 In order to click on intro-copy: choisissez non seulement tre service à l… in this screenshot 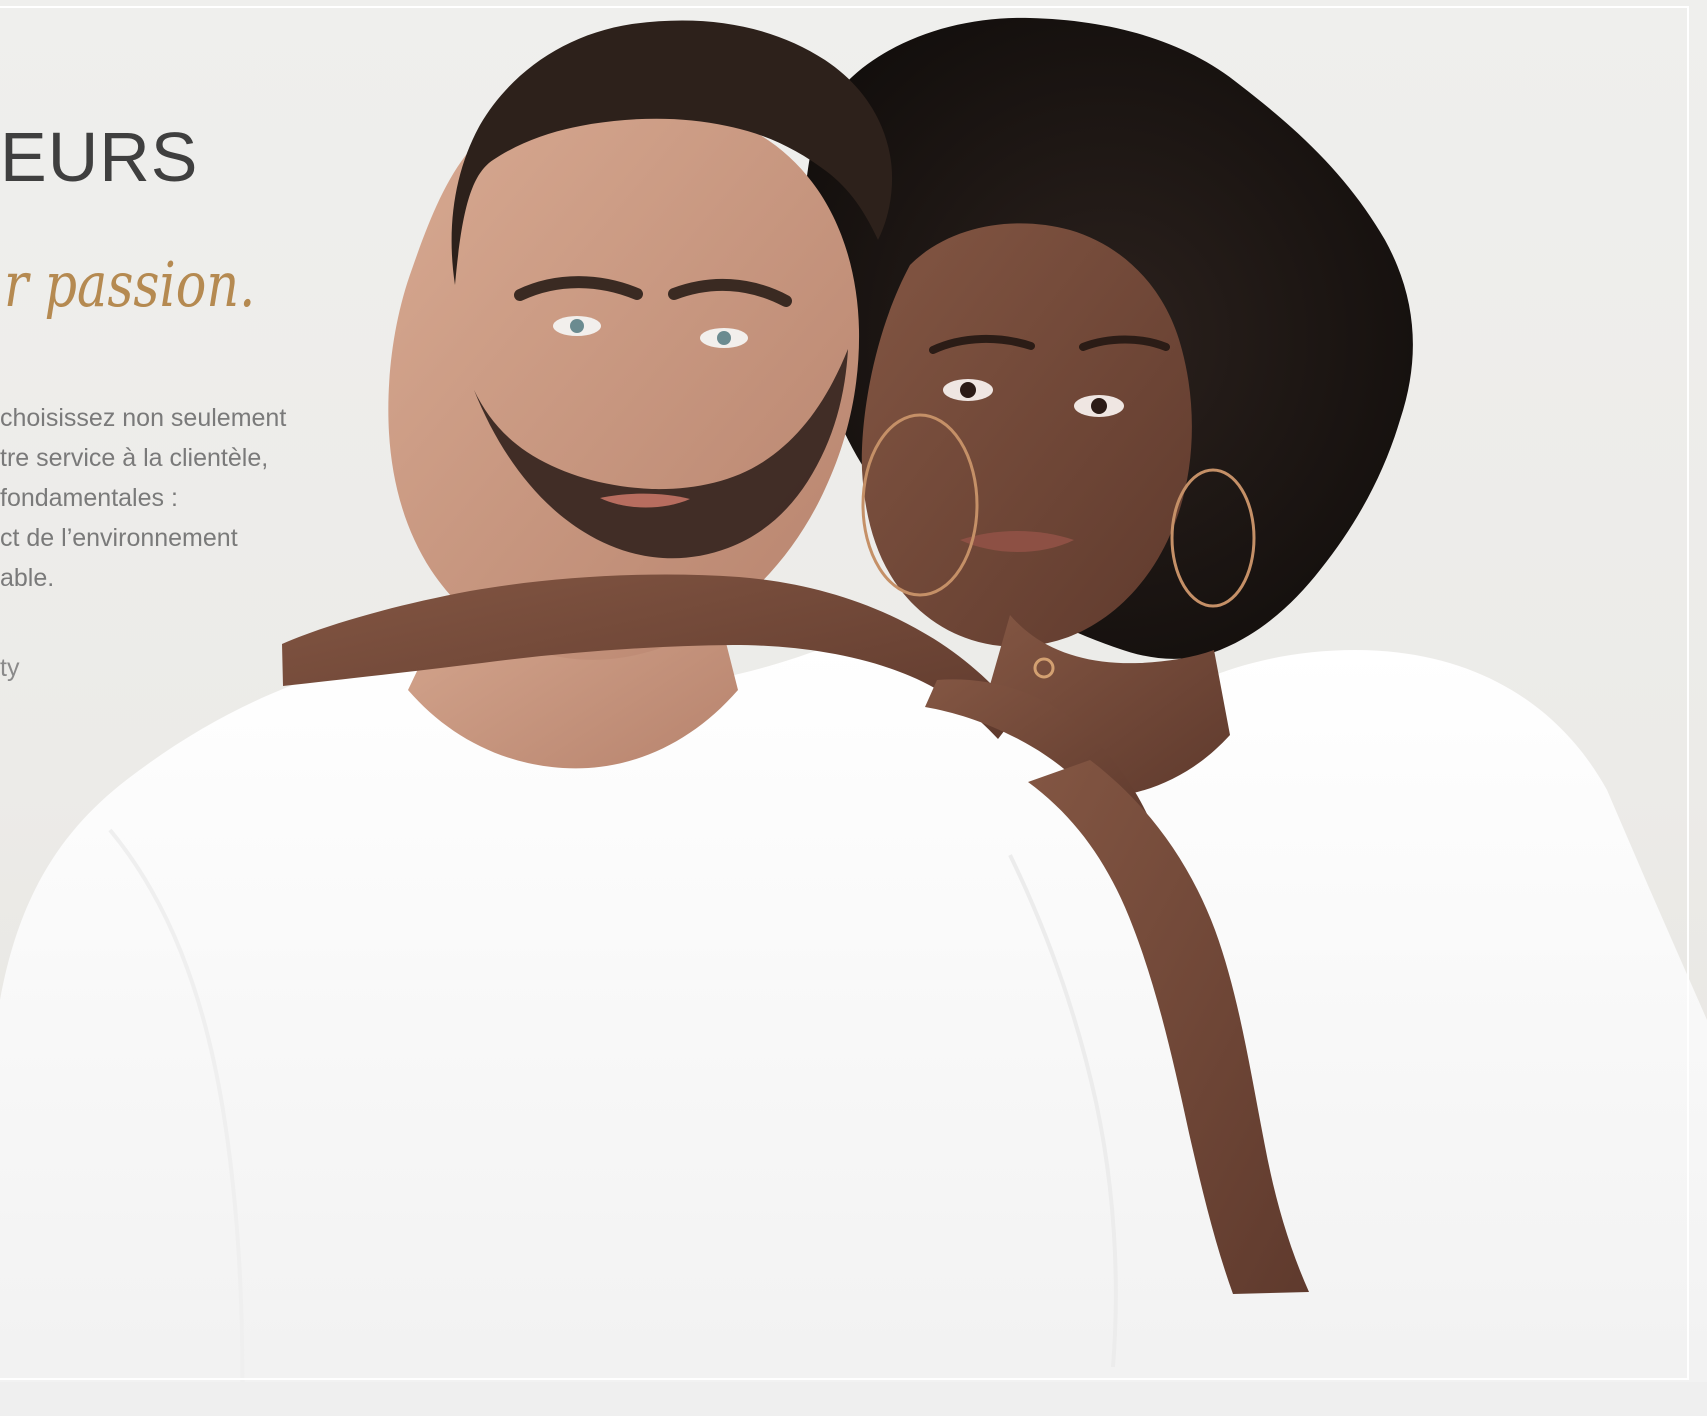, I will do `click(155, 498)`.